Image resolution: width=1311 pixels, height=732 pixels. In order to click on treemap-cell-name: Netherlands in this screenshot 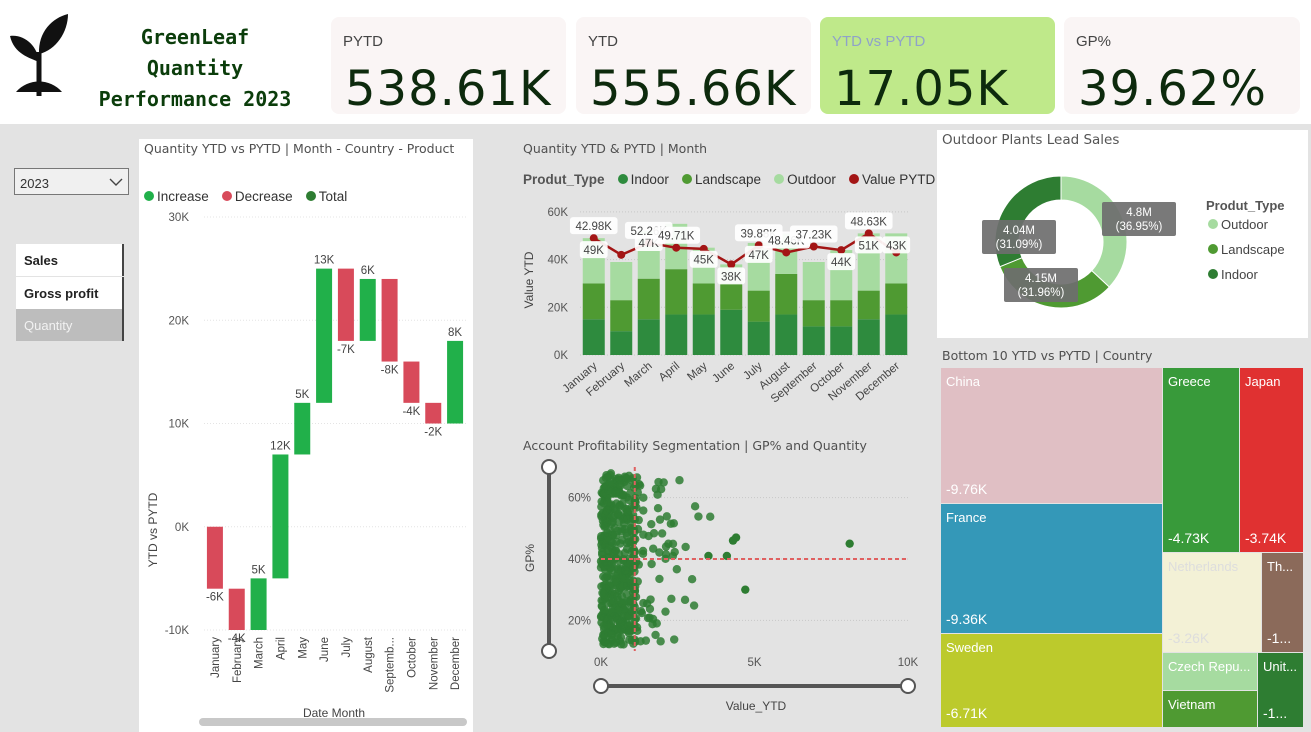, I will do `click(1203, 566)`.